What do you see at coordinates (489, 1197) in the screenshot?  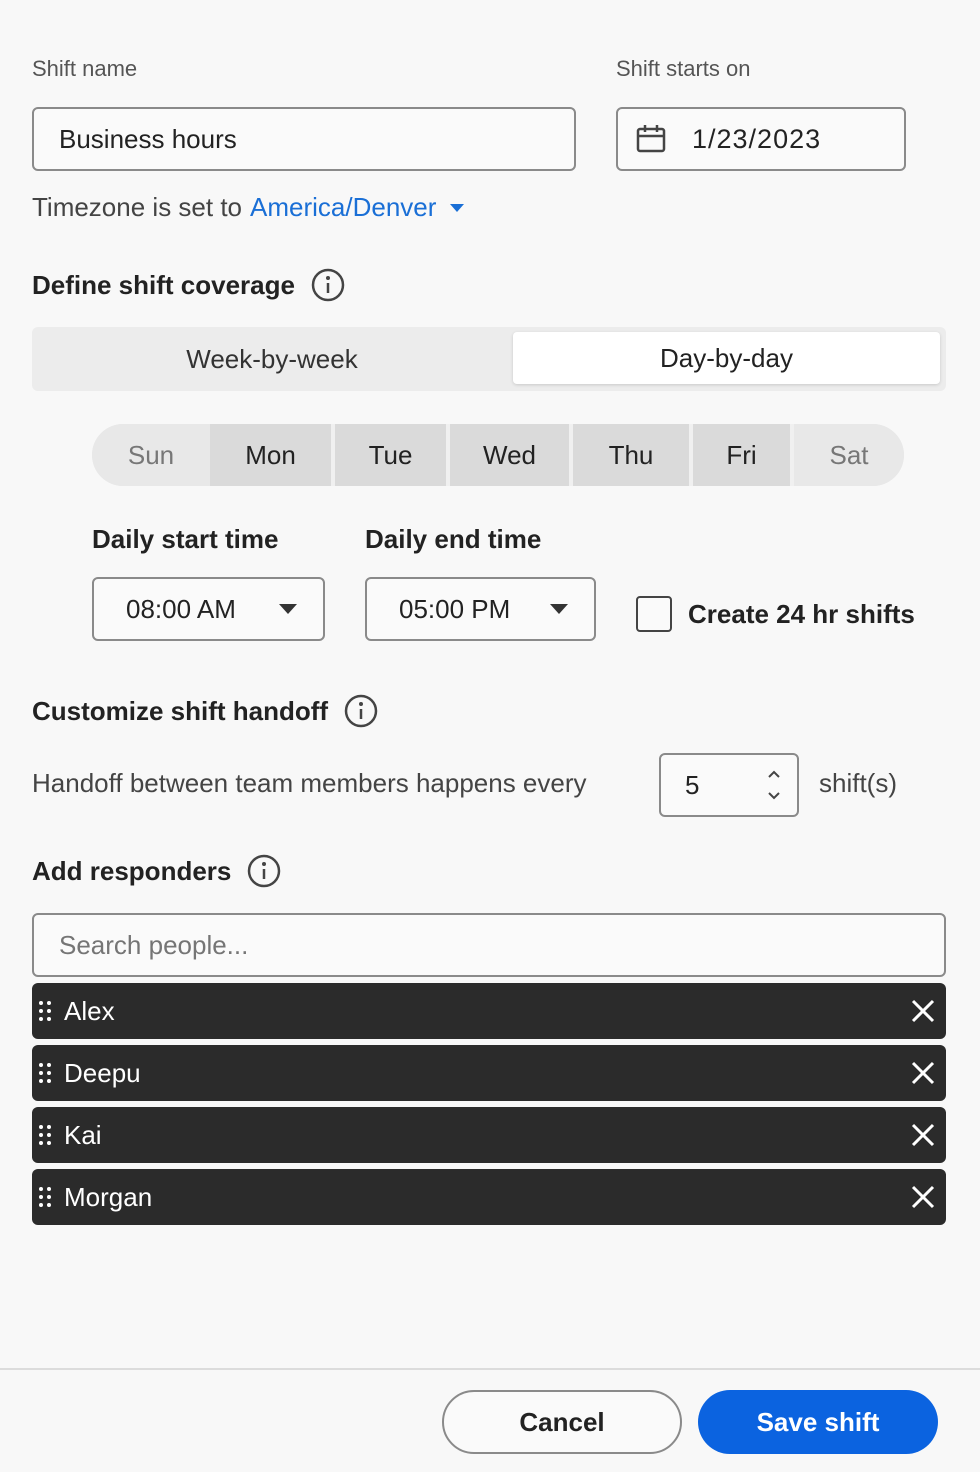 I see `responder-row: Morgan` at bounding box center [489, 1197].